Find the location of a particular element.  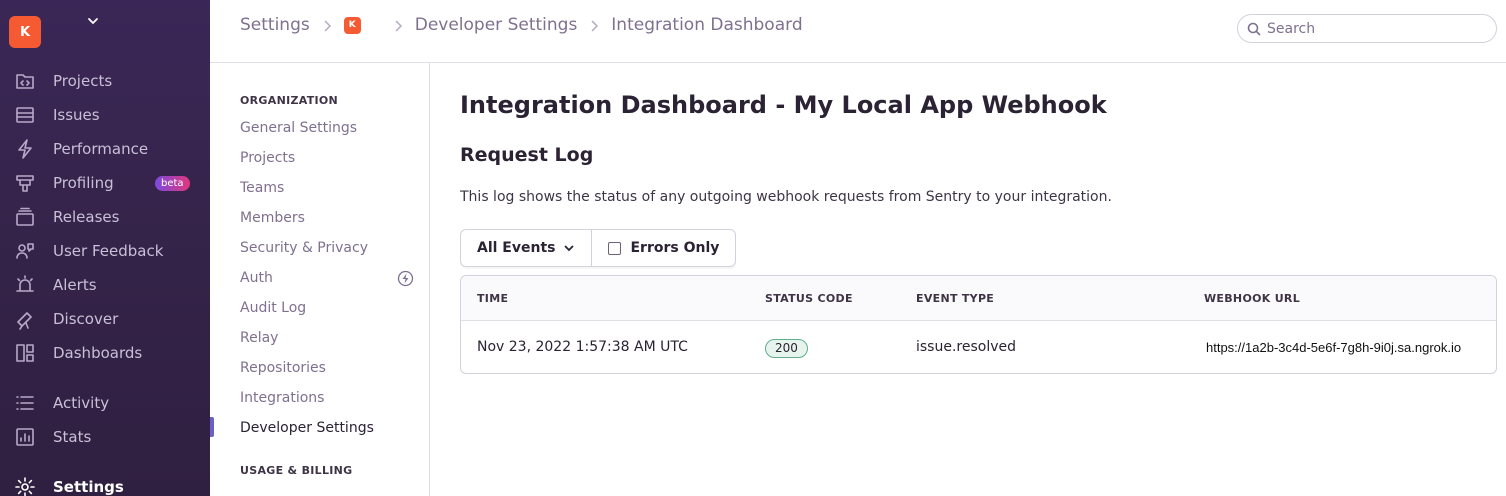

sidebar-item-releases: Releases is located at coordinates (105, 217).